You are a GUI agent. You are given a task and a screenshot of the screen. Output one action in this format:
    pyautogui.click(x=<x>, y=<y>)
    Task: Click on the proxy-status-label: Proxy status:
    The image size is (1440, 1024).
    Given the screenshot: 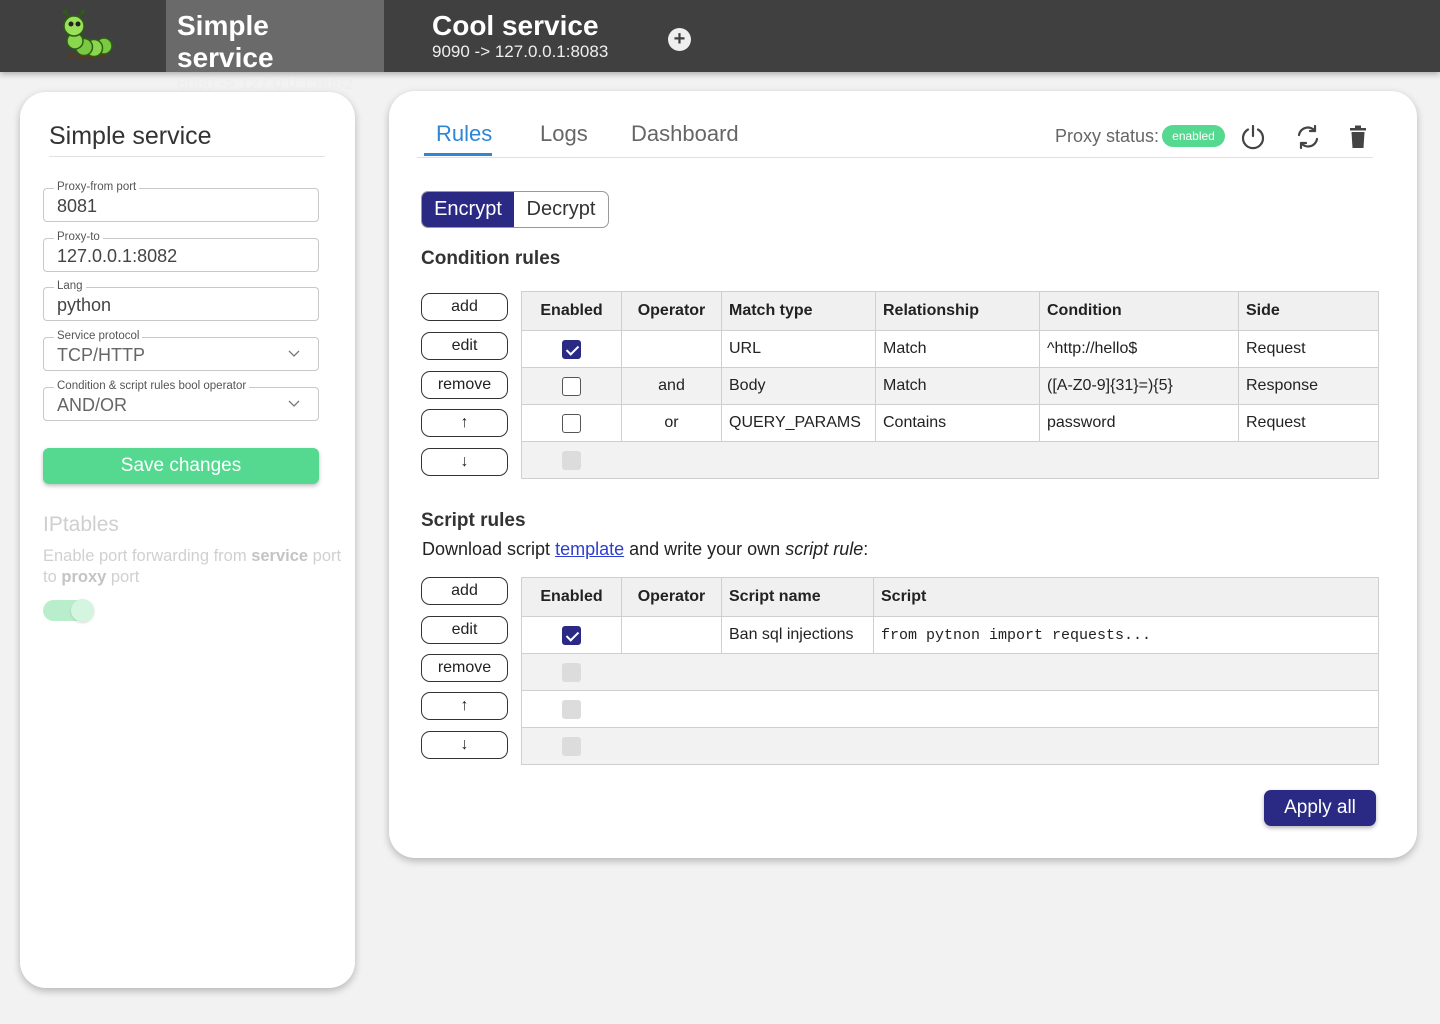 What is the action you would take?
    pyautogui.click(x=1107, y=136)
    